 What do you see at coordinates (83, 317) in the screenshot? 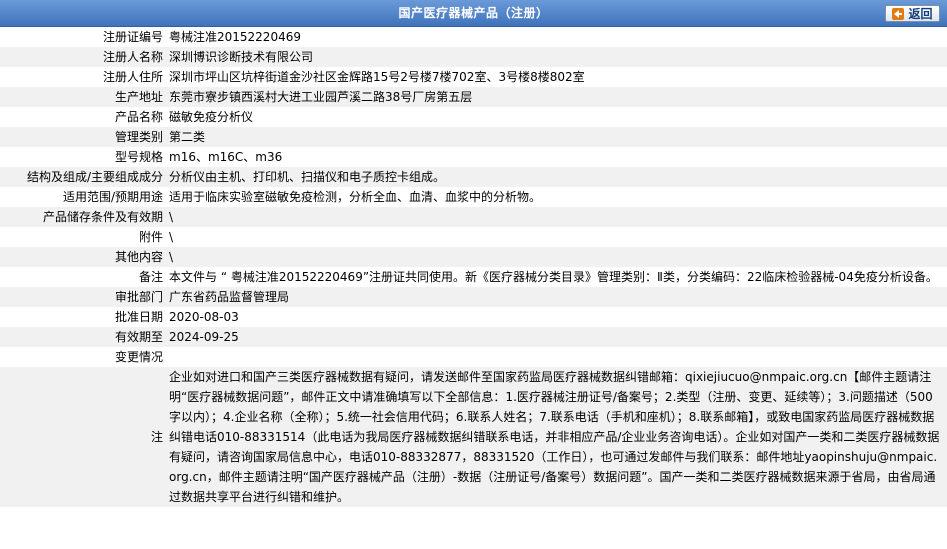
I see `field-label: 批准日期` at bounding box center [83, 317].